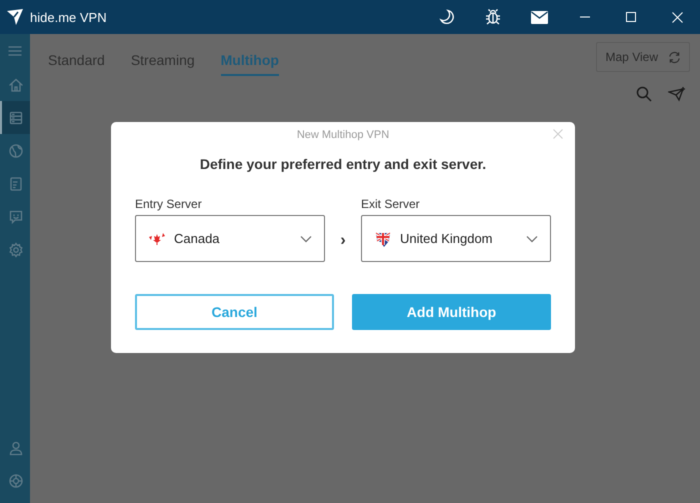 The image size is (700, 503). What do you see at coordinates (643, 57) in the screenshot?
I see `map-view-button: Map View` at bounding box center [643, 57].